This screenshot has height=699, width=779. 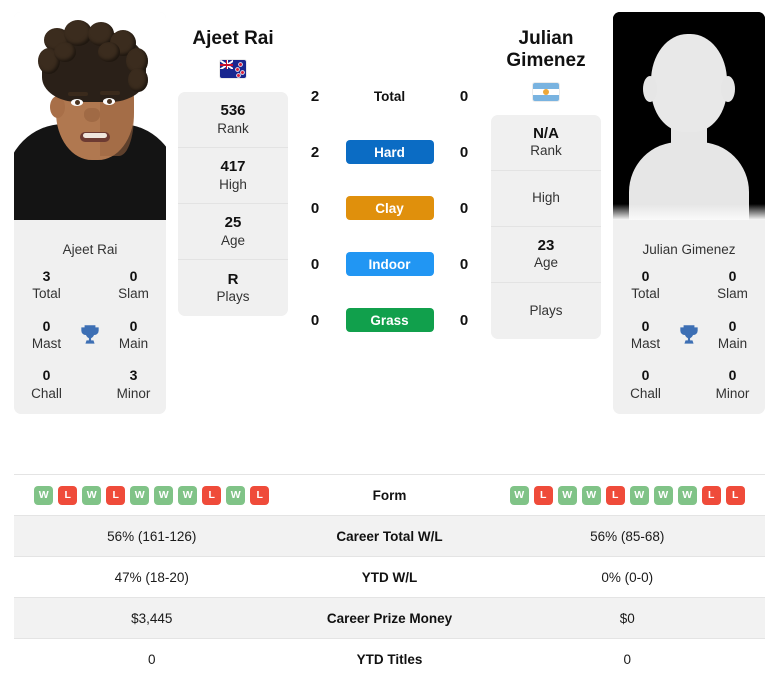 I want to click on left-titles-slam: 0 Slam, so click(x=133, y=285).